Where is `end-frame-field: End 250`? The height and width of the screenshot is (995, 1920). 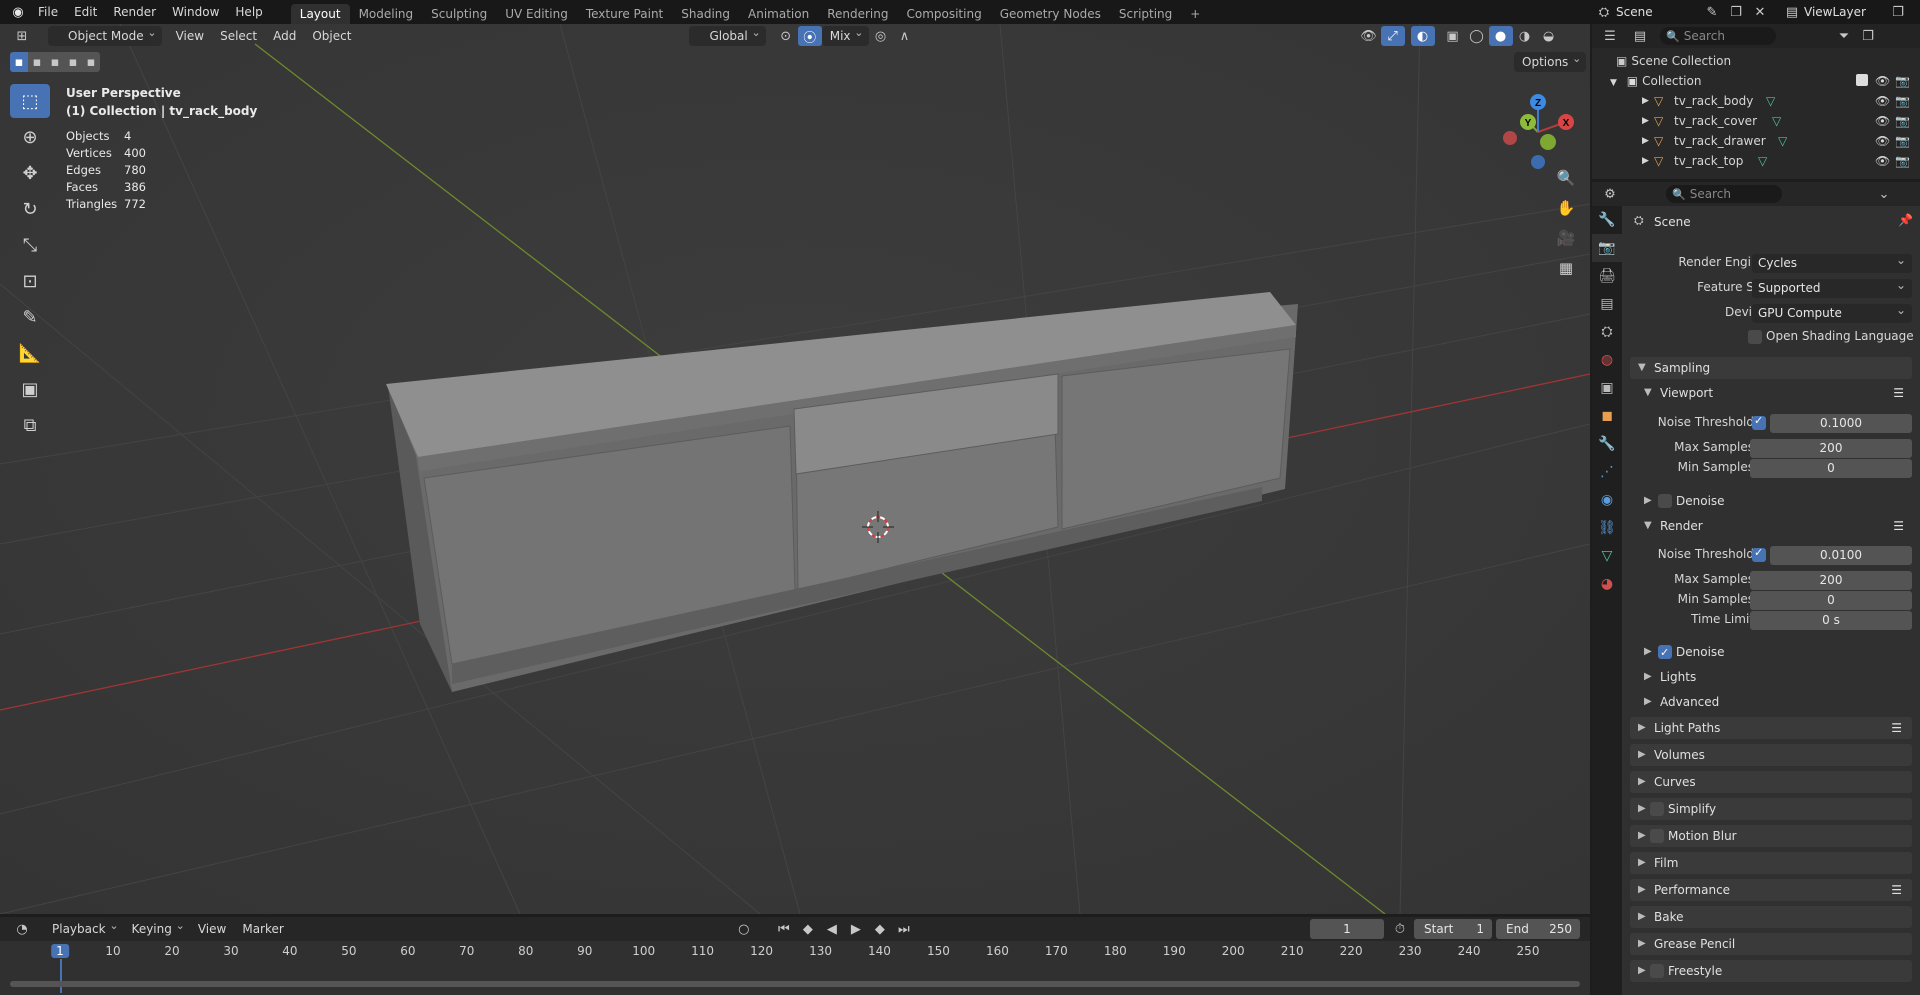
end-frame-field: End 250 is located at coordinates (1538, 929).